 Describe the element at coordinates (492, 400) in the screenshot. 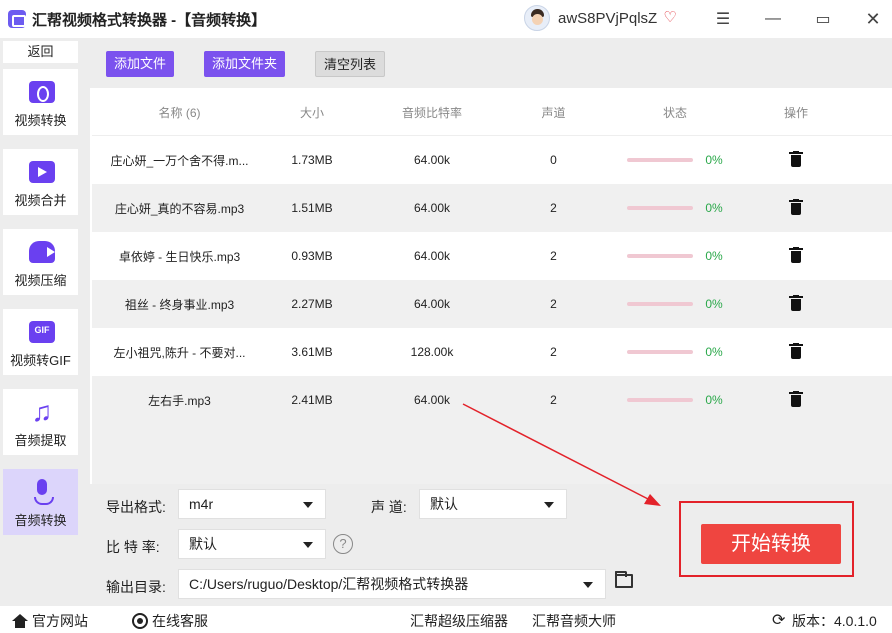

I see `table-row: 左右手.mp3 2.41MB 64.00k 2 0%` at that location.